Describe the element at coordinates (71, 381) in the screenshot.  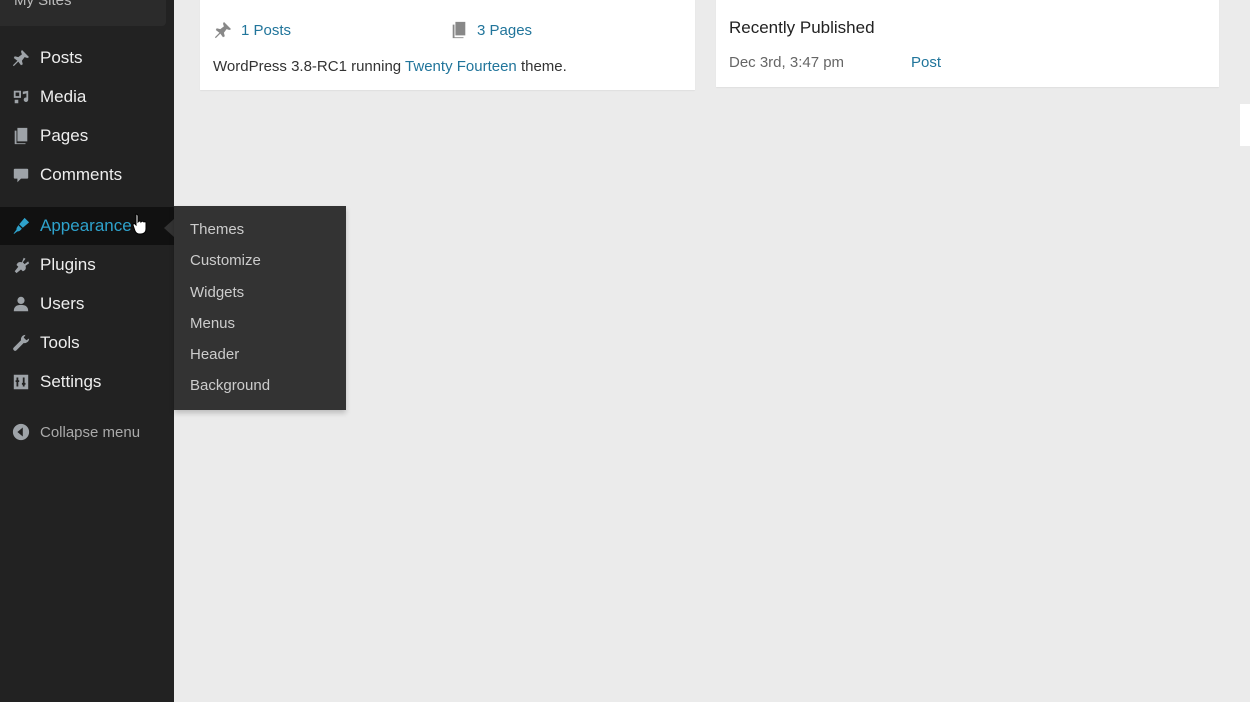
I see `sidebar-item-label: Settings` at that location.